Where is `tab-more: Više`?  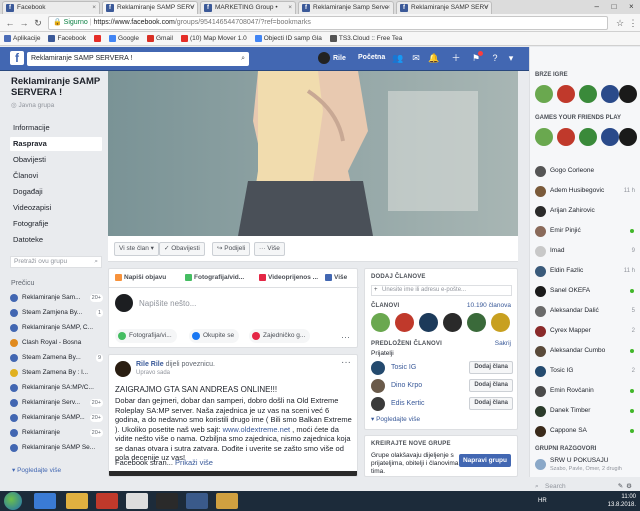 tab-more: Više is located at coordinates (336, 277).